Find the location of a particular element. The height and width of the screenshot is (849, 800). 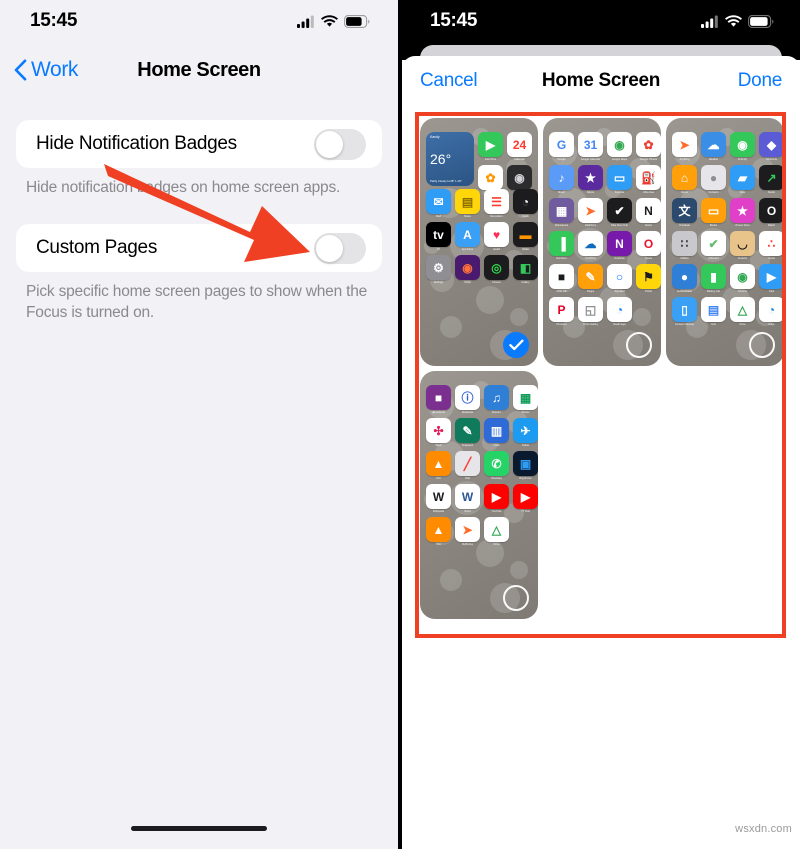

app-label: WhatsApp is located at coordinates (496, 478).